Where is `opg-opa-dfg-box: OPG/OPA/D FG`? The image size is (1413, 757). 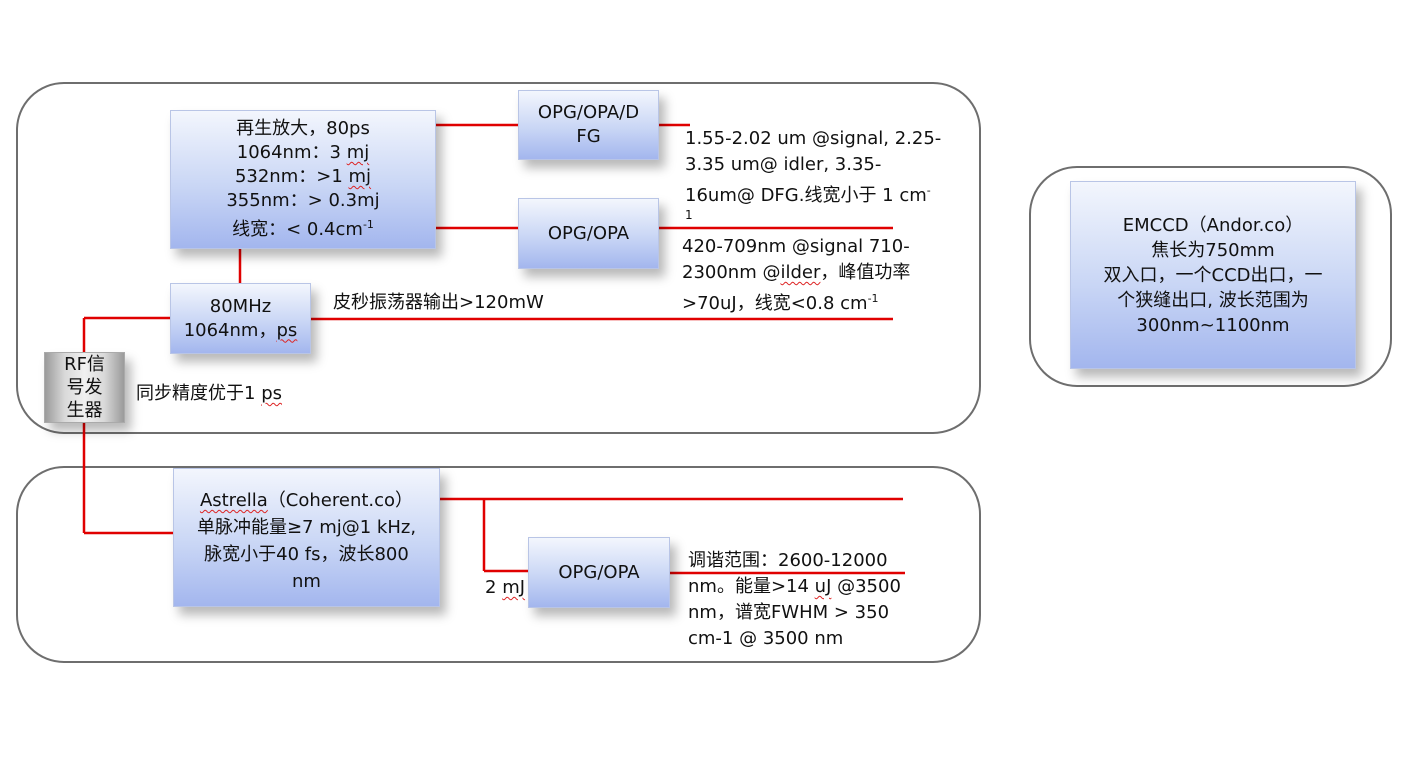
opg-opa-dfg-box: OPG/OPA/D FG is located at coordinates (588, 125).